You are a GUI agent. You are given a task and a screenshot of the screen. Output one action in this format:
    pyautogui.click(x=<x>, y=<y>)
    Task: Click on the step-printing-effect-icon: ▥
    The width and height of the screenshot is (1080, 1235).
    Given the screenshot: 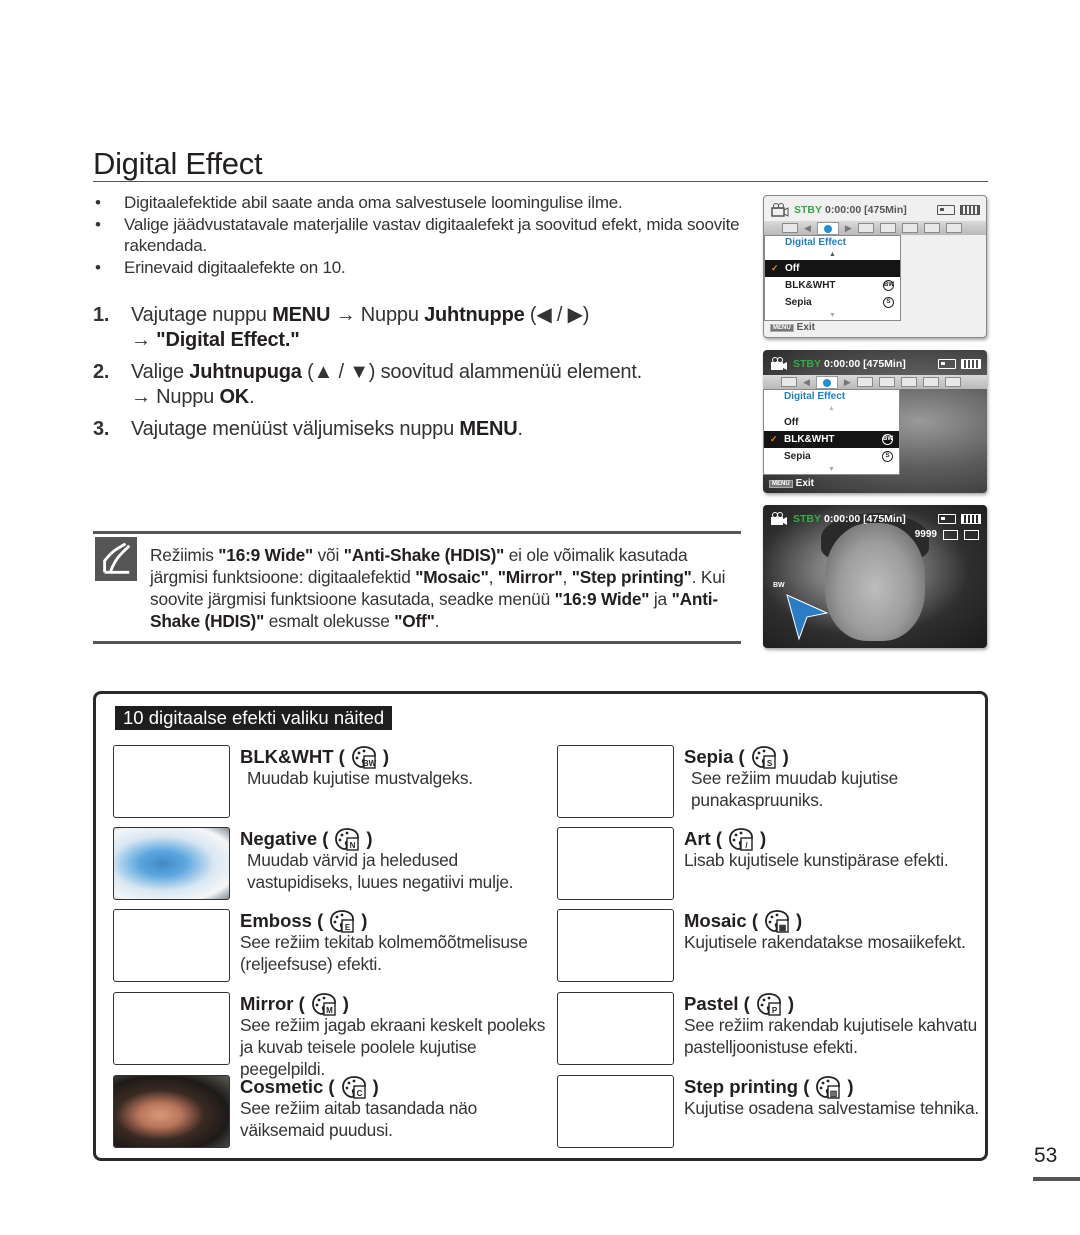 What is the action you would take?
    pyautogui.click(x=828, y=1087)
    